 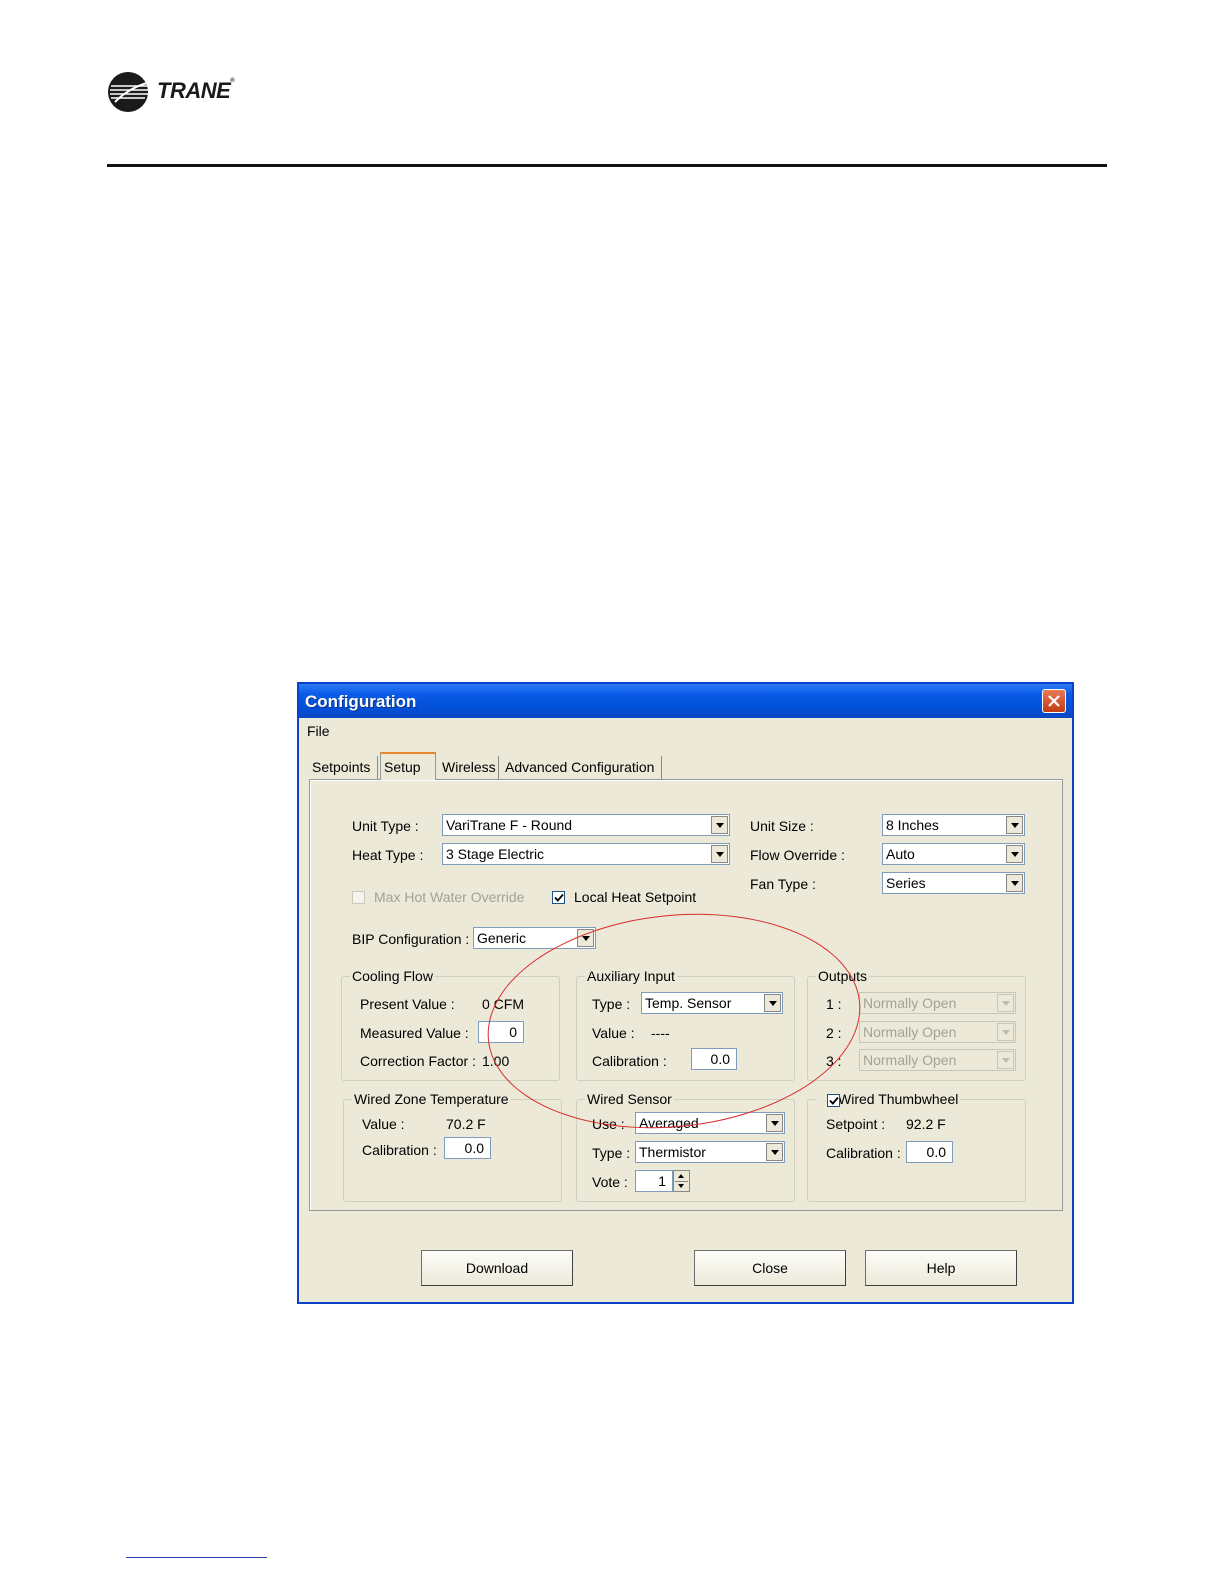 What do you see at coordinates (361, 701) in the screenshot?
I see `window-title: Configuration` at bounding box center [361, 701].